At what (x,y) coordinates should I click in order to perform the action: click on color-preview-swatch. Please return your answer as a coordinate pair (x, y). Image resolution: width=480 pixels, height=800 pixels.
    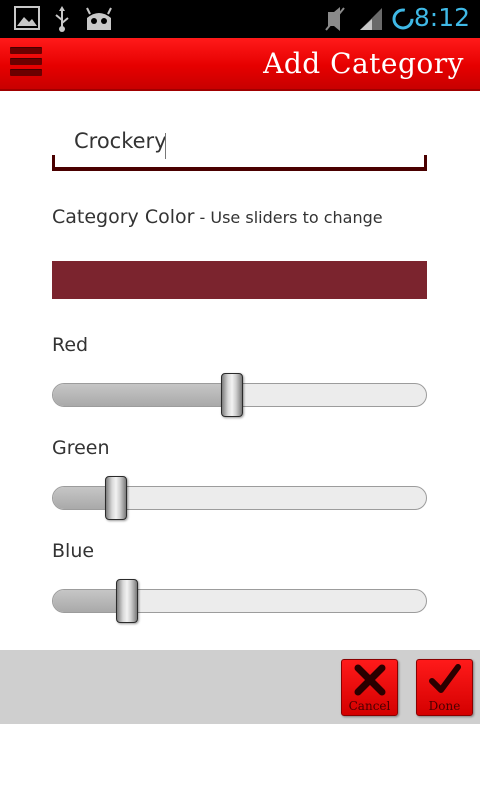
    Looking at the image, I should click on (239, 280).